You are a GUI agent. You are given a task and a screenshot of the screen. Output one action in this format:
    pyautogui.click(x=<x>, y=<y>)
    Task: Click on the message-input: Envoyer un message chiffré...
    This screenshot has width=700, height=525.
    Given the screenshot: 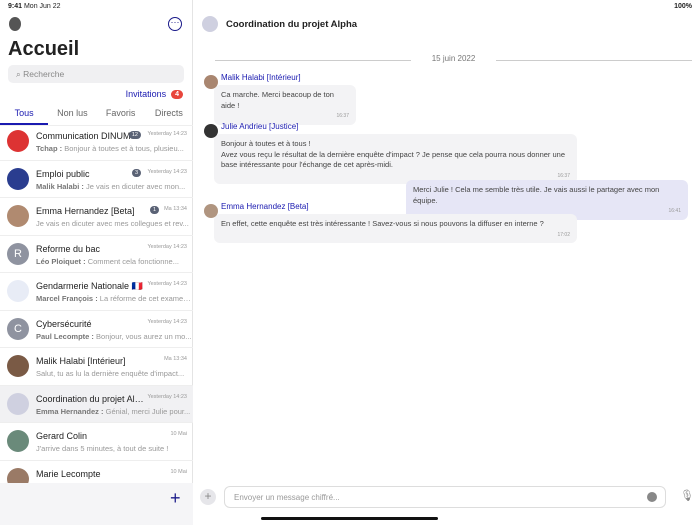 What is the action you would take?
    pyautogui.click(x=445, y=497)
    